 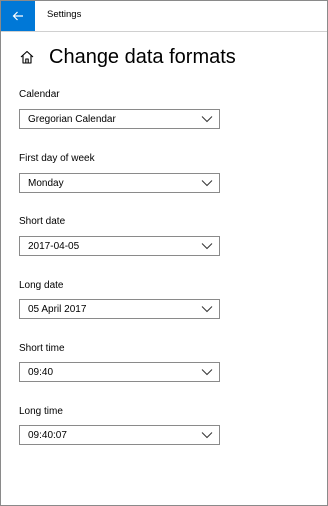 What do you see at coordinates (41, 411) in the screenshot?
I see `long-time-label: Long time` at bounding box center [41, 411].